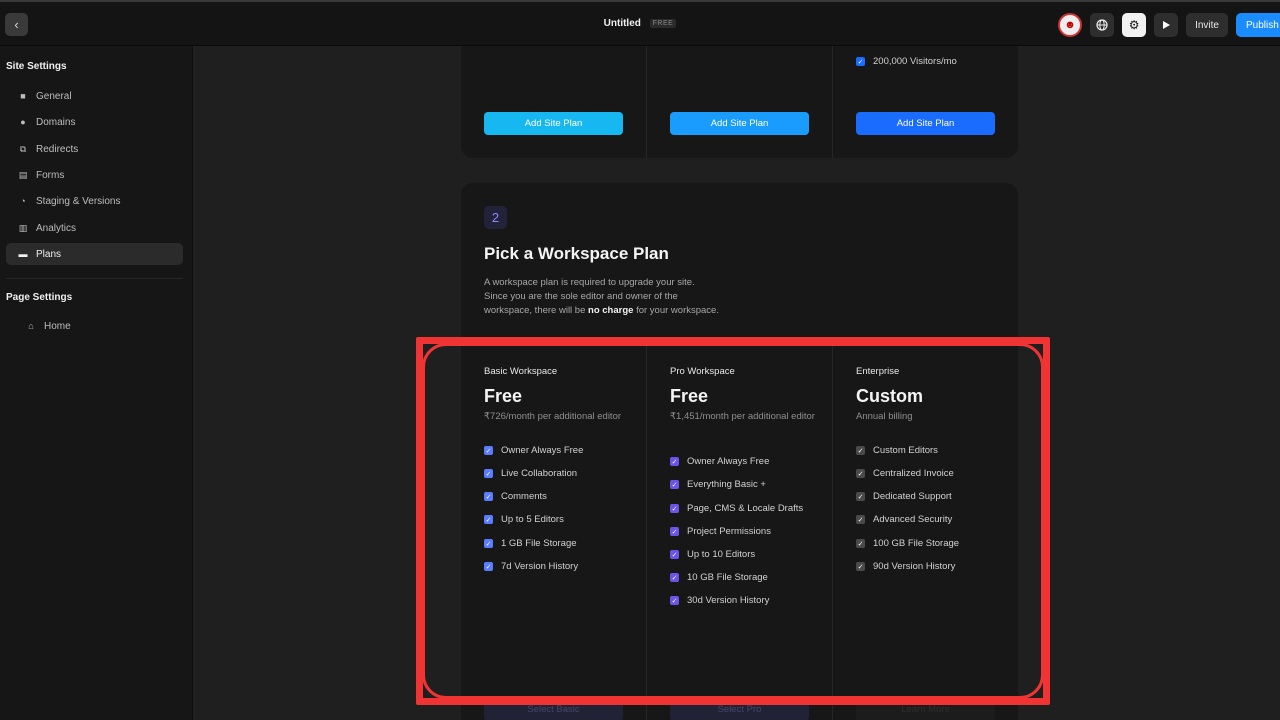 This screenshot has width=1280, height=720. I want to click on plan-feature: ✓ Project Permissions, so click(720, 531).